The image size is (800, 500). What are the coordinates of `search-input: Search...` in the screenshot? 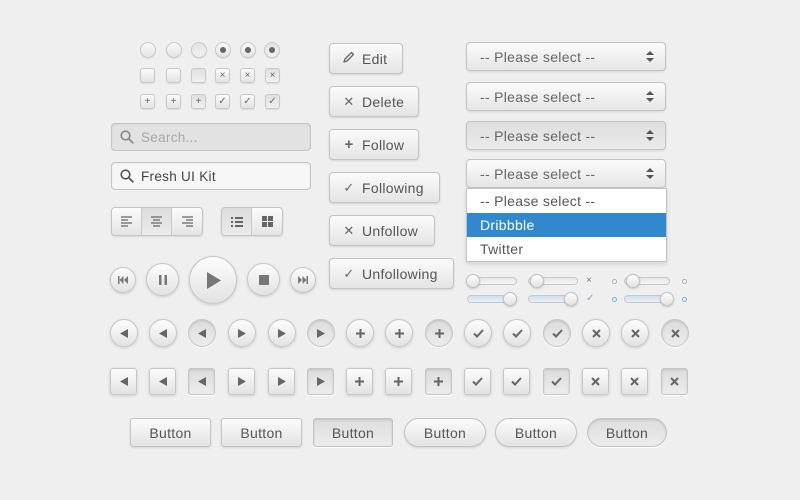 It's located at (211, 137).